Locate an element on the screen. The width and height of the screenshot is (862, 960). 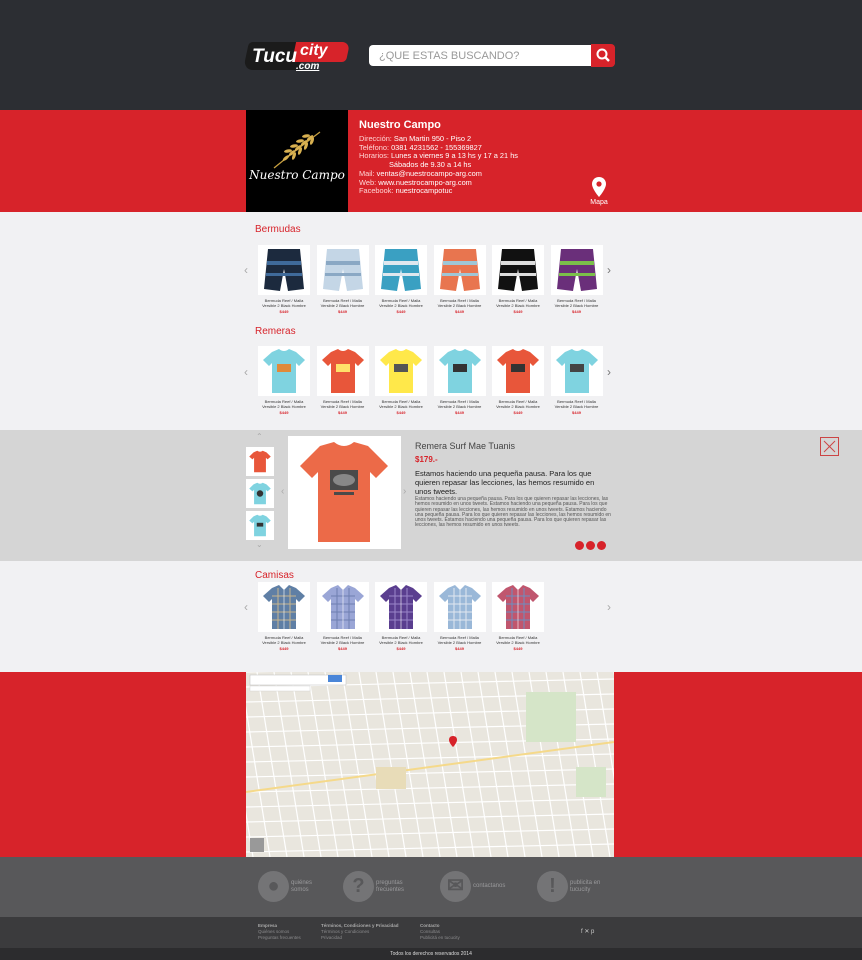
thumb-down-arrow: ⌄ is located at coordinates (259, 544).